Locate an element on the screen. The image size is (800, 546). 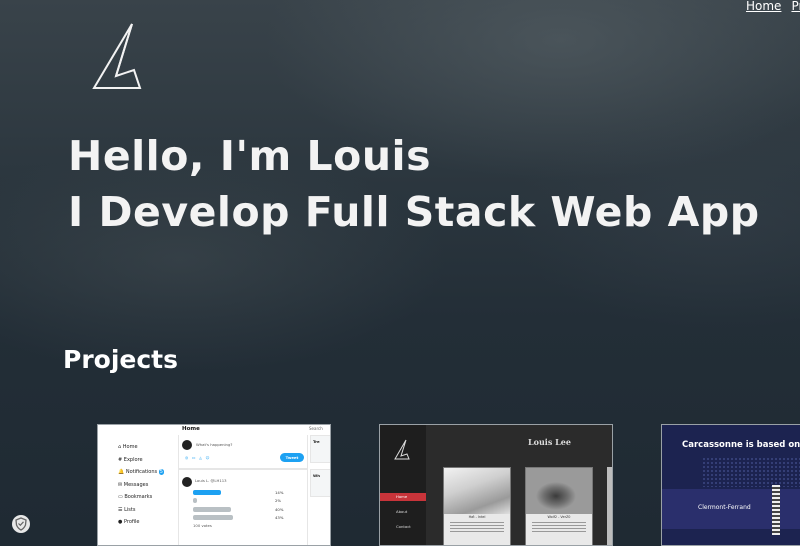
card1-sidebar-item: ⌂ Home is located at coordinates (128, 447).